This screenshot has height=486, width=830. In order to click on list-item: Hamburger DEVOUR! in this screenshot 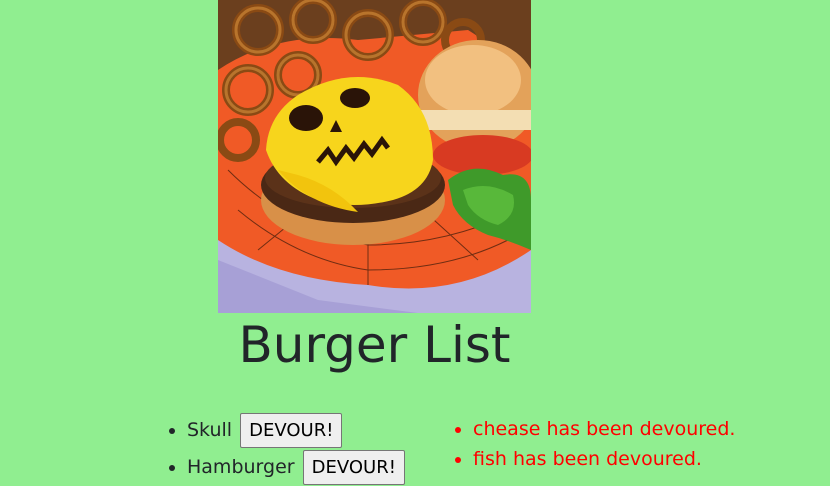, I will do `click(296, 467)`.